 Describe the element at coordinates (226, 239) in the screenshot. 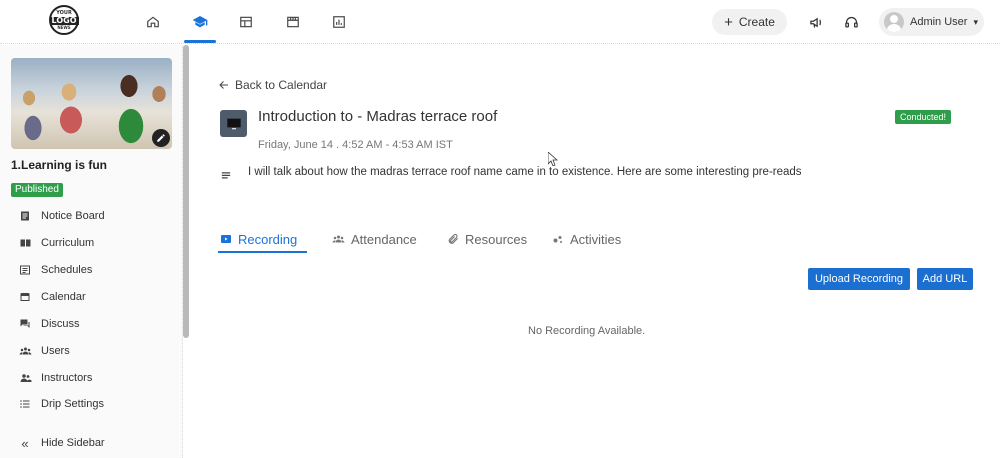

I see `play-icon` at that location.